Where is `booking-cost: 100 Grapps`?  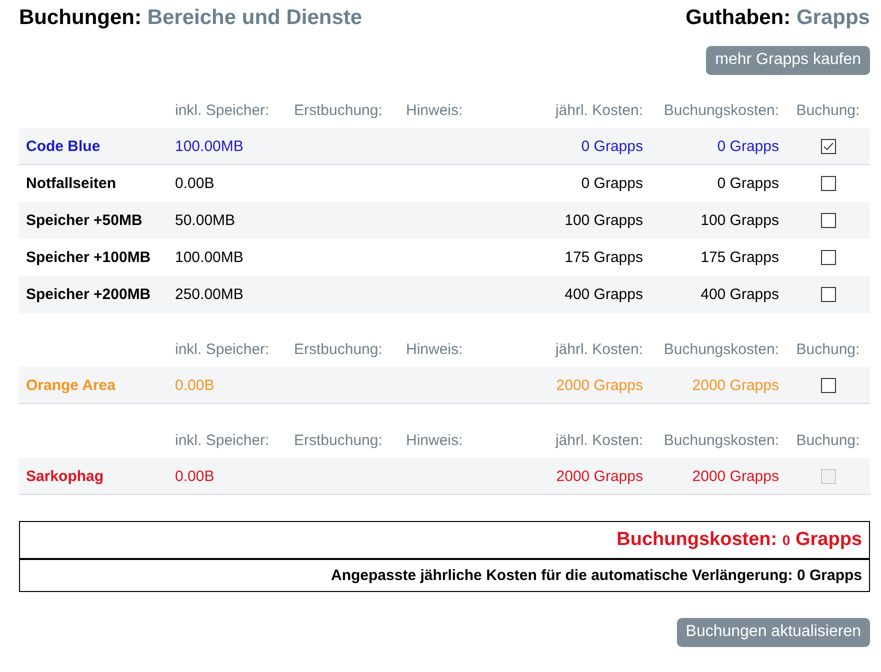 booking-cost: 100 Grapps is located at coordinates (739, 220).